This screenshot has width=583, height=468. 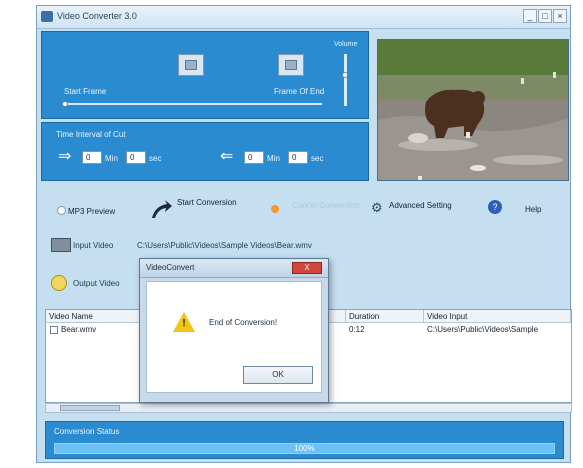 What do you see at coordinates (495, 207) in the screenshot?
I see `help-icon: ?` at bounding box center [495, 207].